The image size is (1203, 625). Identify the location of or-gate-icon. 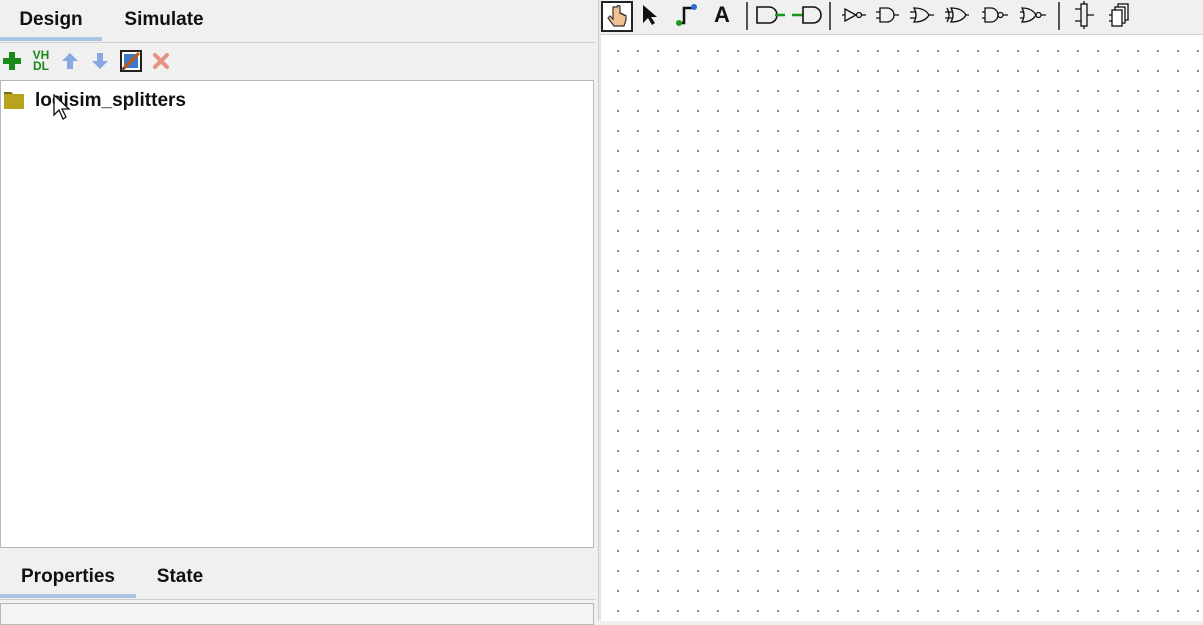
(922, 15).